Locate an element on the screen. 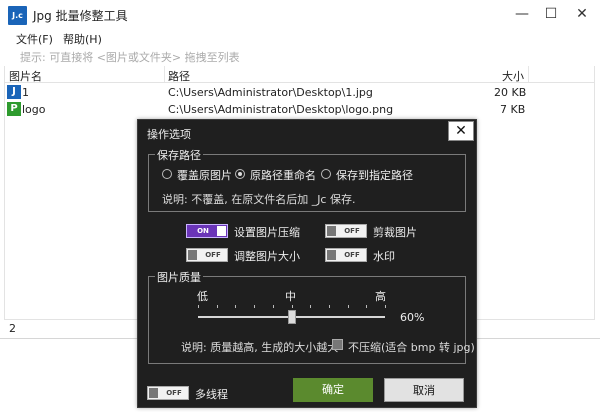 The height and width of the screenshot is (412, 600). list-header: 图片名 路径 大小 is located at coordinates (299, 74).